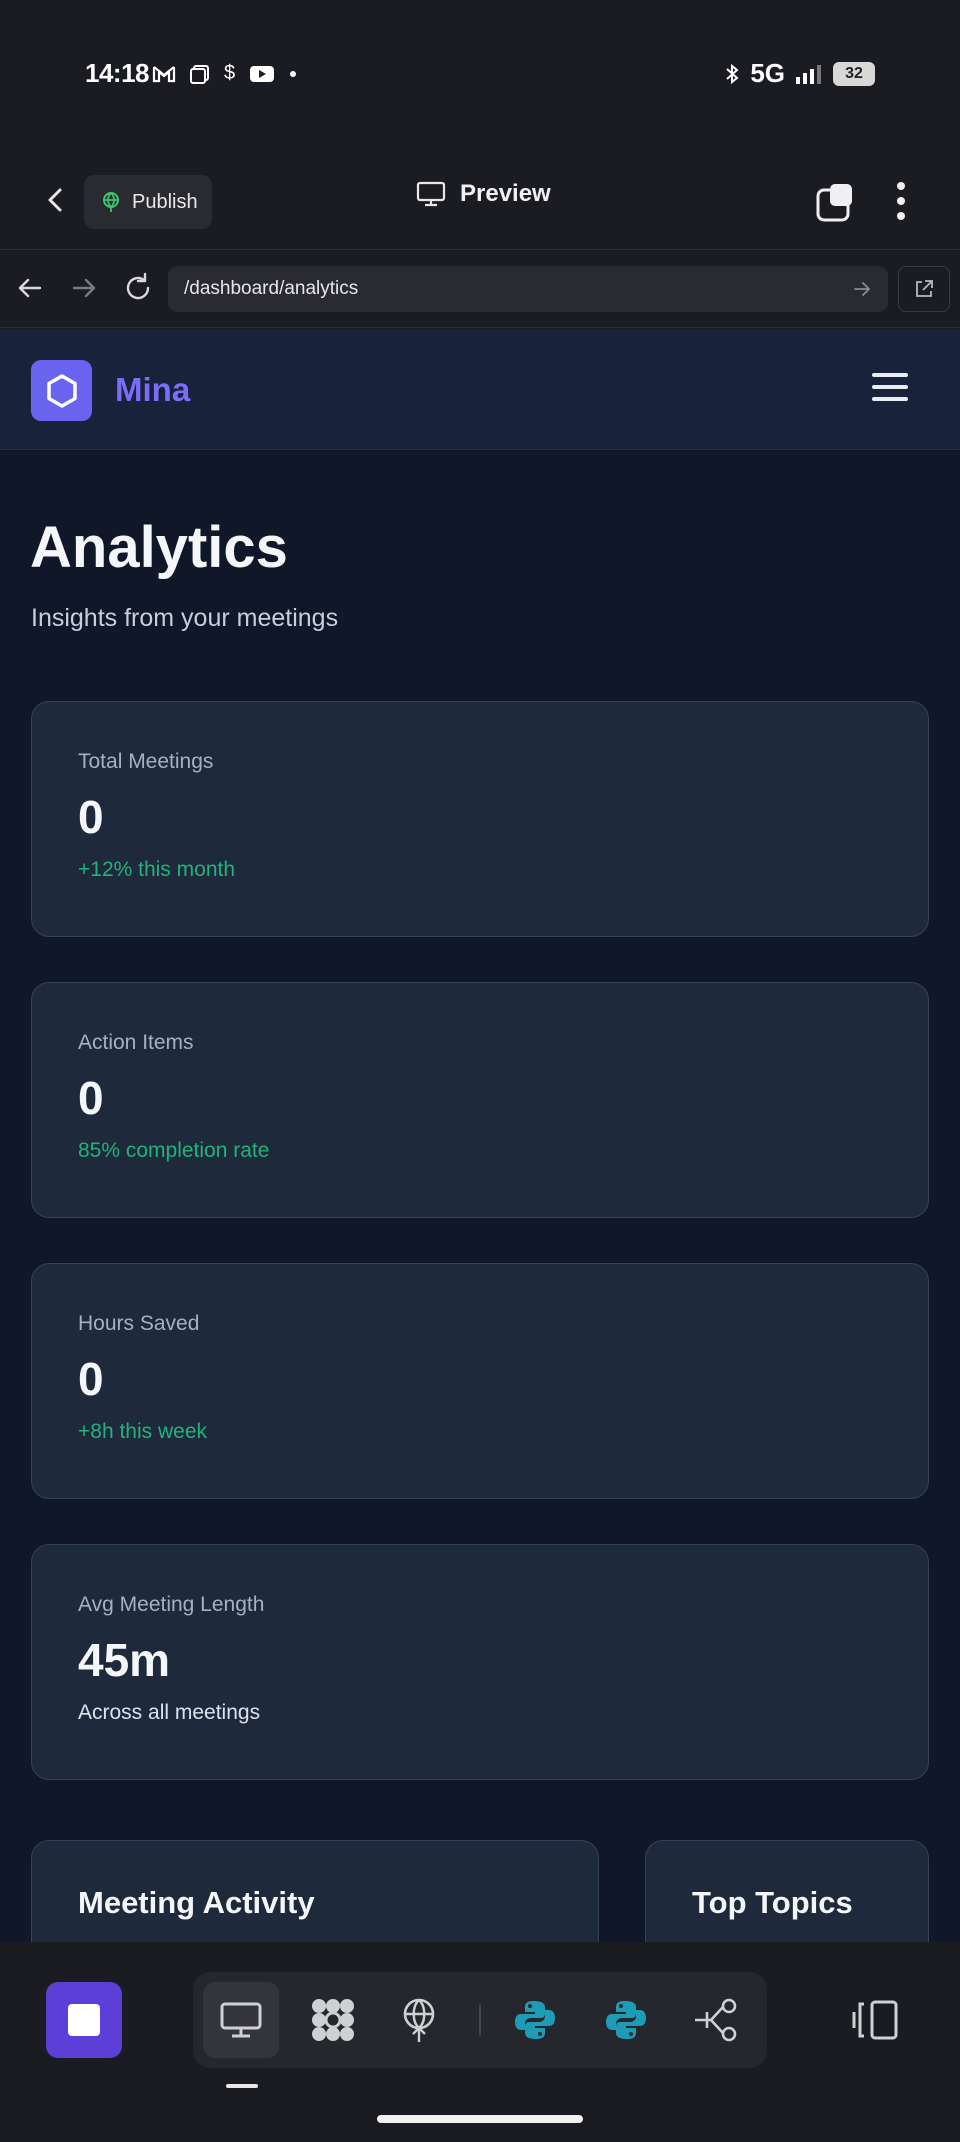 This screenshot has height=2142, width=960. I want to click on tabs-icon, so click(834, 203).